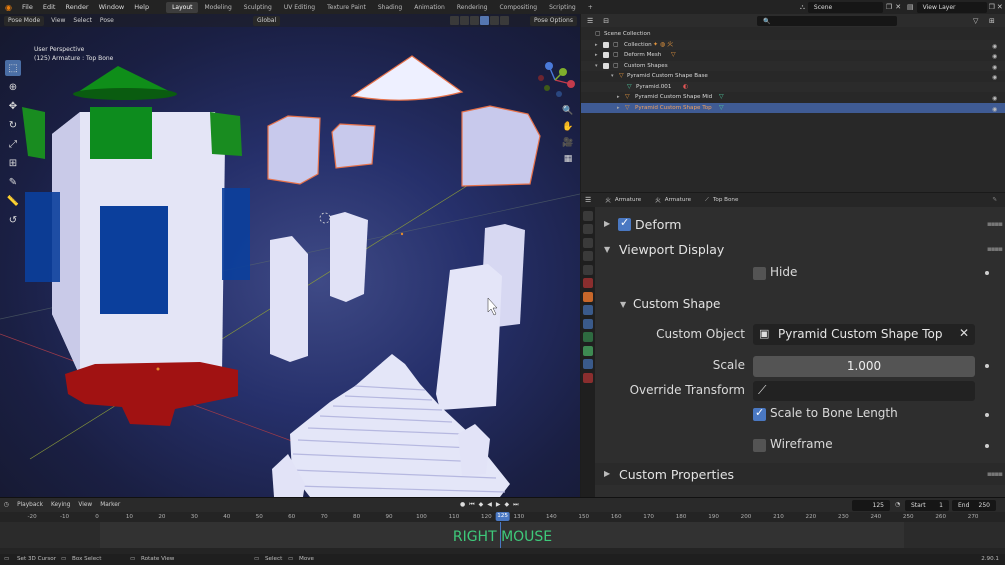 The width and height of the screenshot is (1005, 565). Describe the element at coordinates (27, 7) in the screenshot. I see `menu-file: File` at that location.